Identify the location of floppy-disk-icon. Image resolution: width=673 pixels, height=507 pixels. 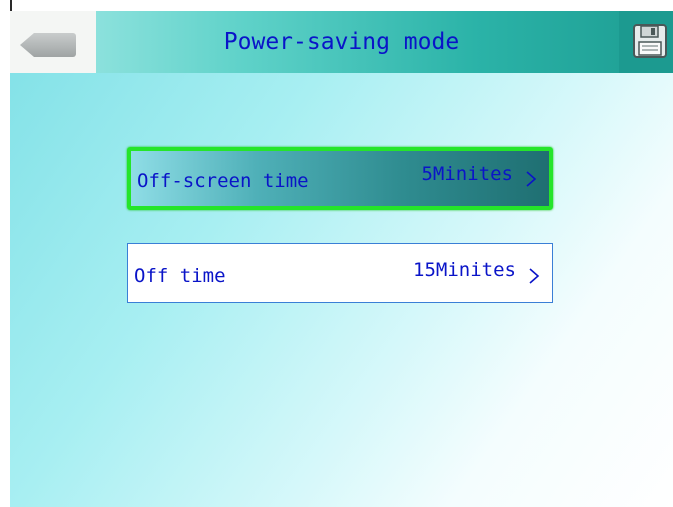
(650, 41).